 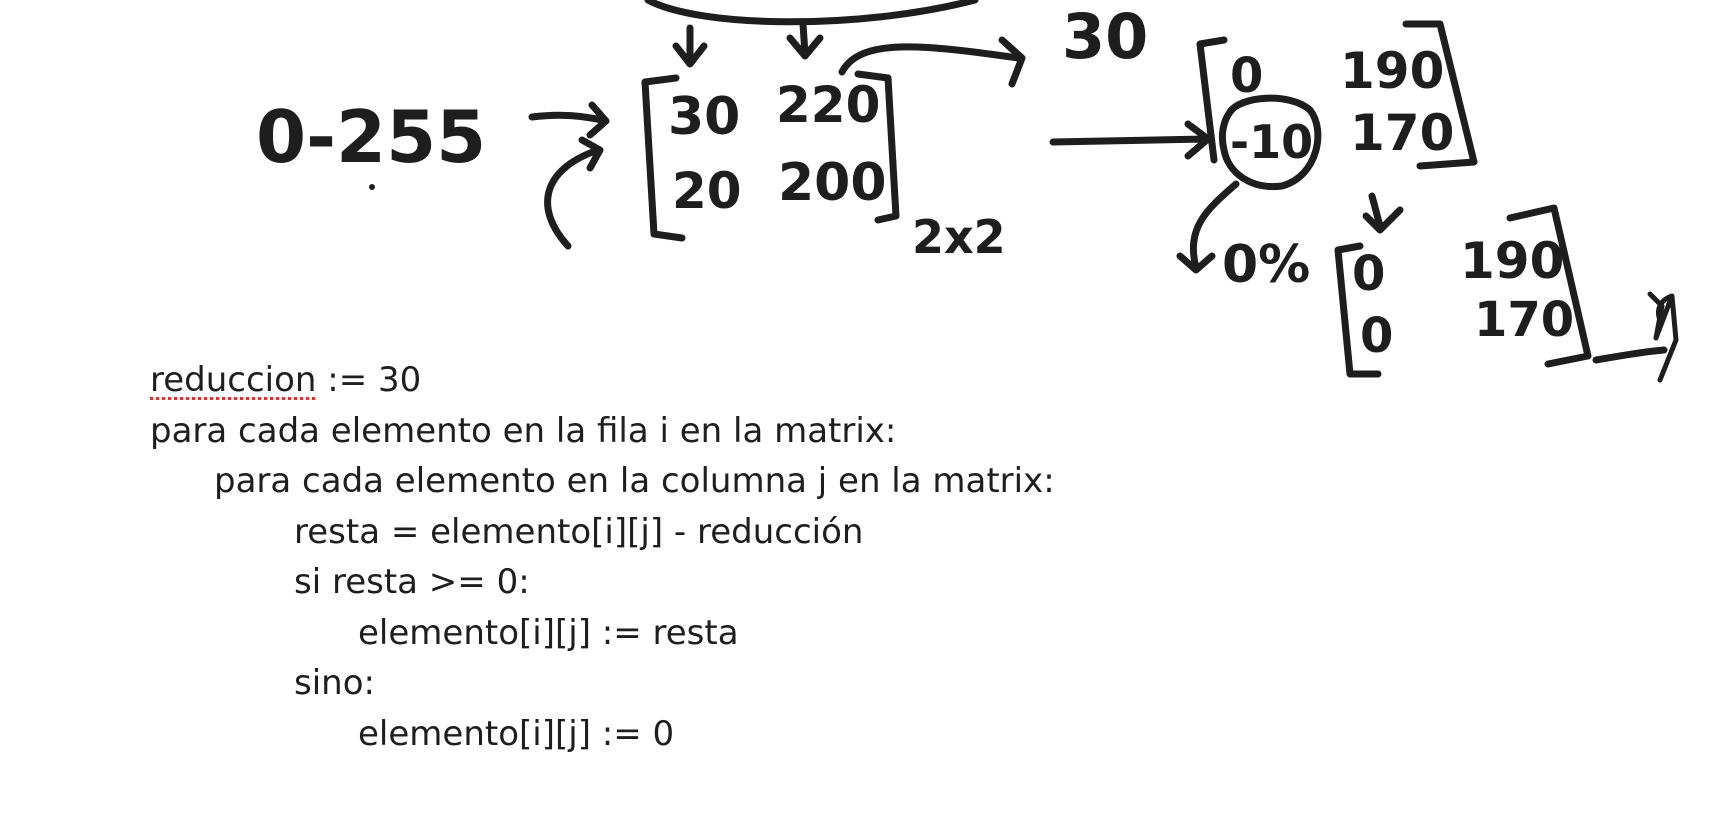 What do you see at coordinates (1663, 337) in the screenshot?
I see `end-scribble` at bounding box center [1663, 337].